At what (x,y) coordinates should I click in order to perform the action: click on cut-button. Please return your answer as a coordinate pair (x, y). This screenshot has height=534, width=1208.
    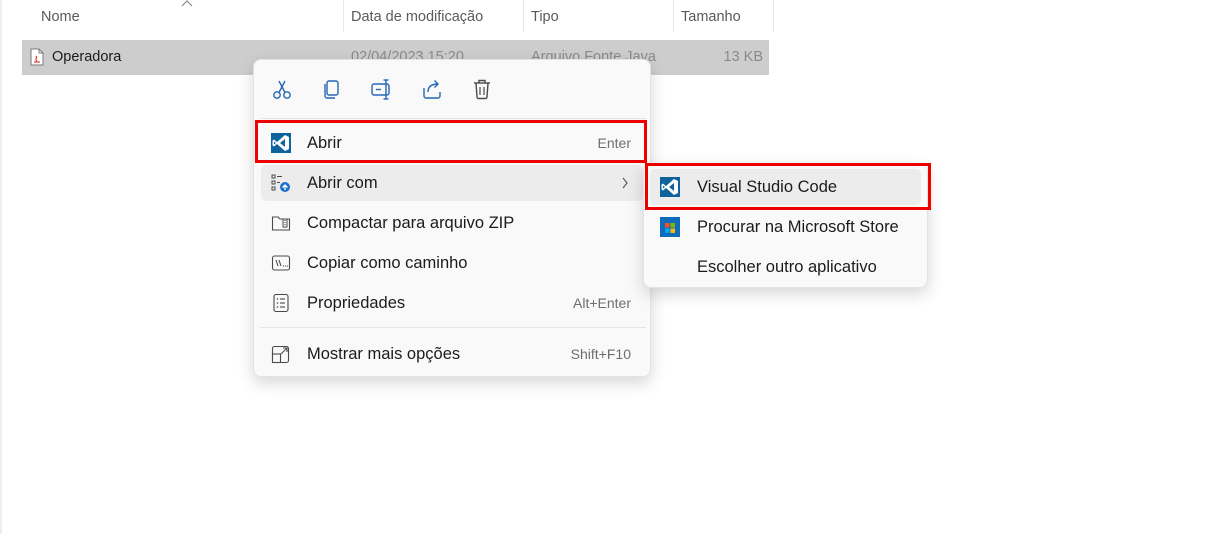
    Looking at the image, I should click on (282, 89).